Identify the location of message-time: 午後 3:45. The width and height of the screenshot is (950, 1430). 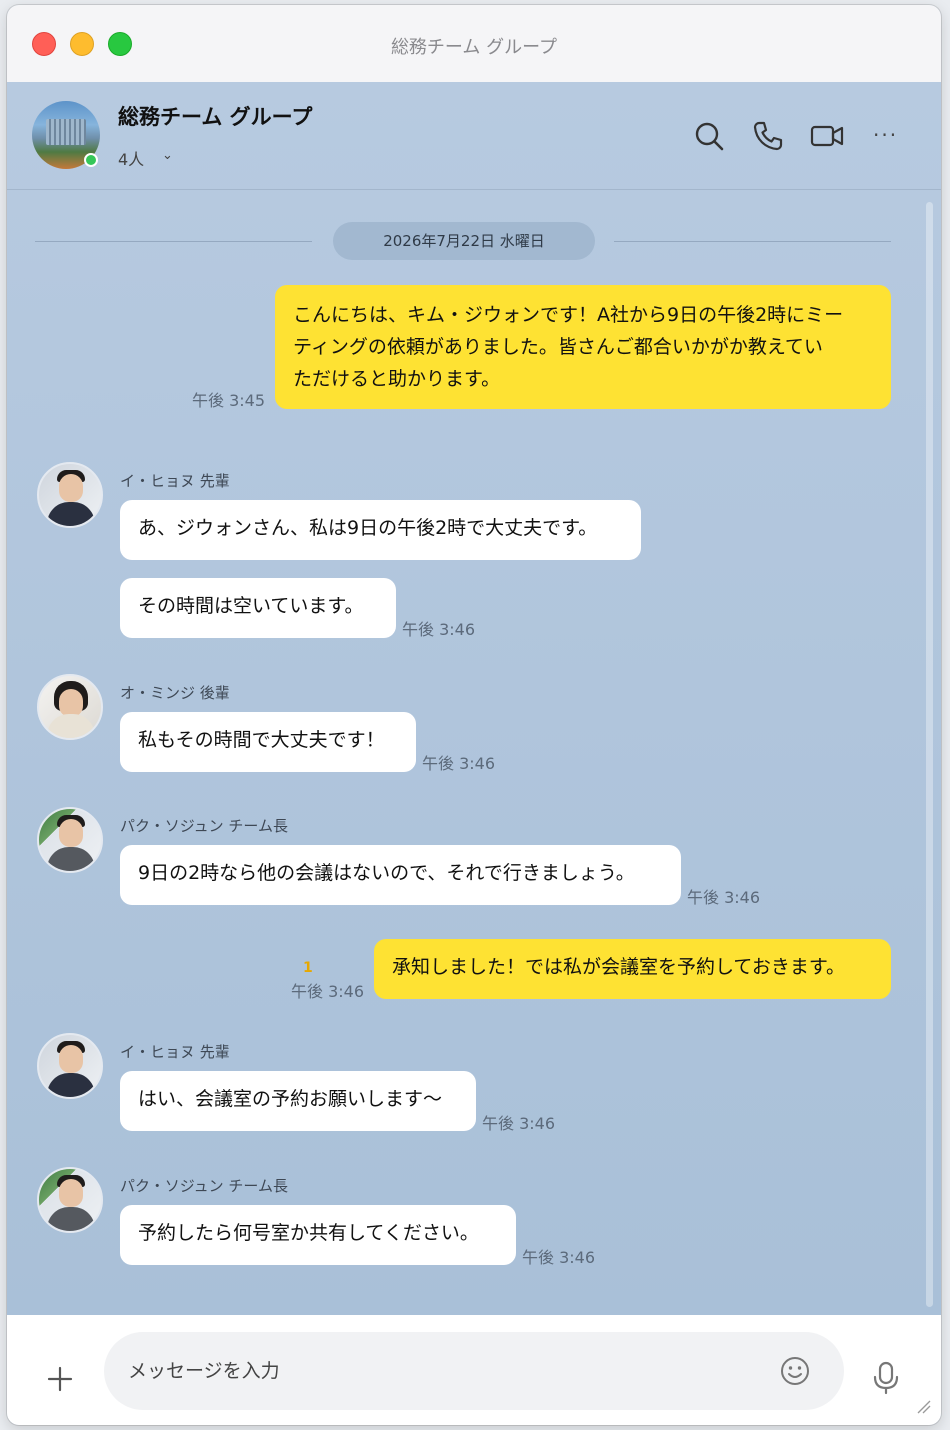
(229, 400).